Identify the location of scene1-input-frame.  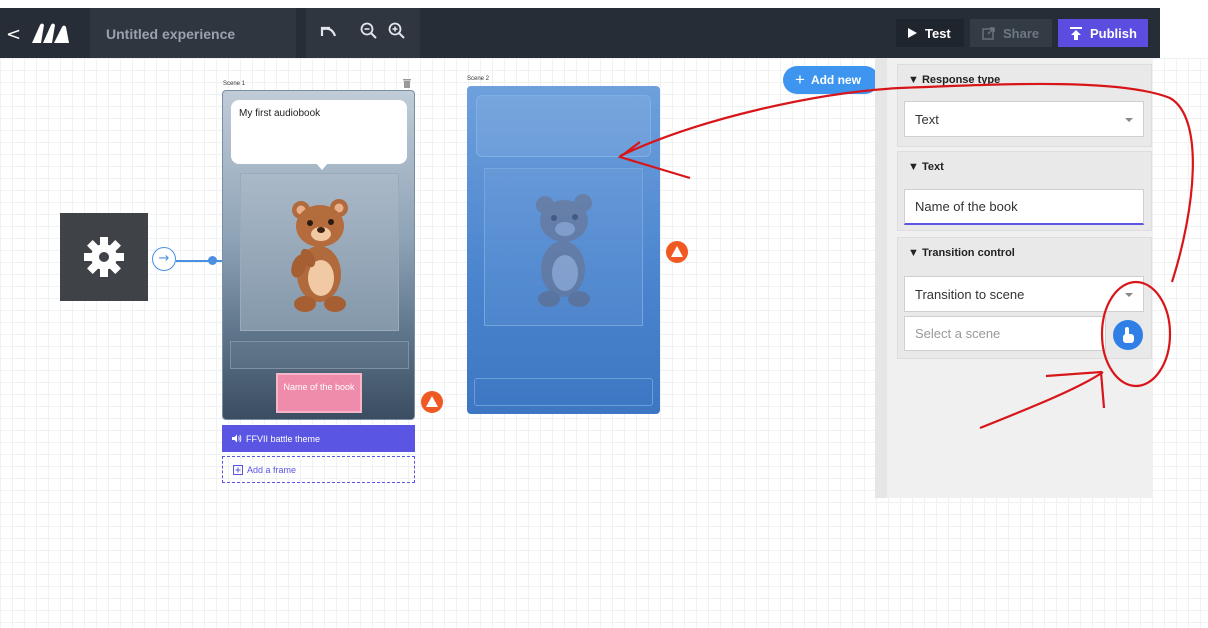
(319, 355).